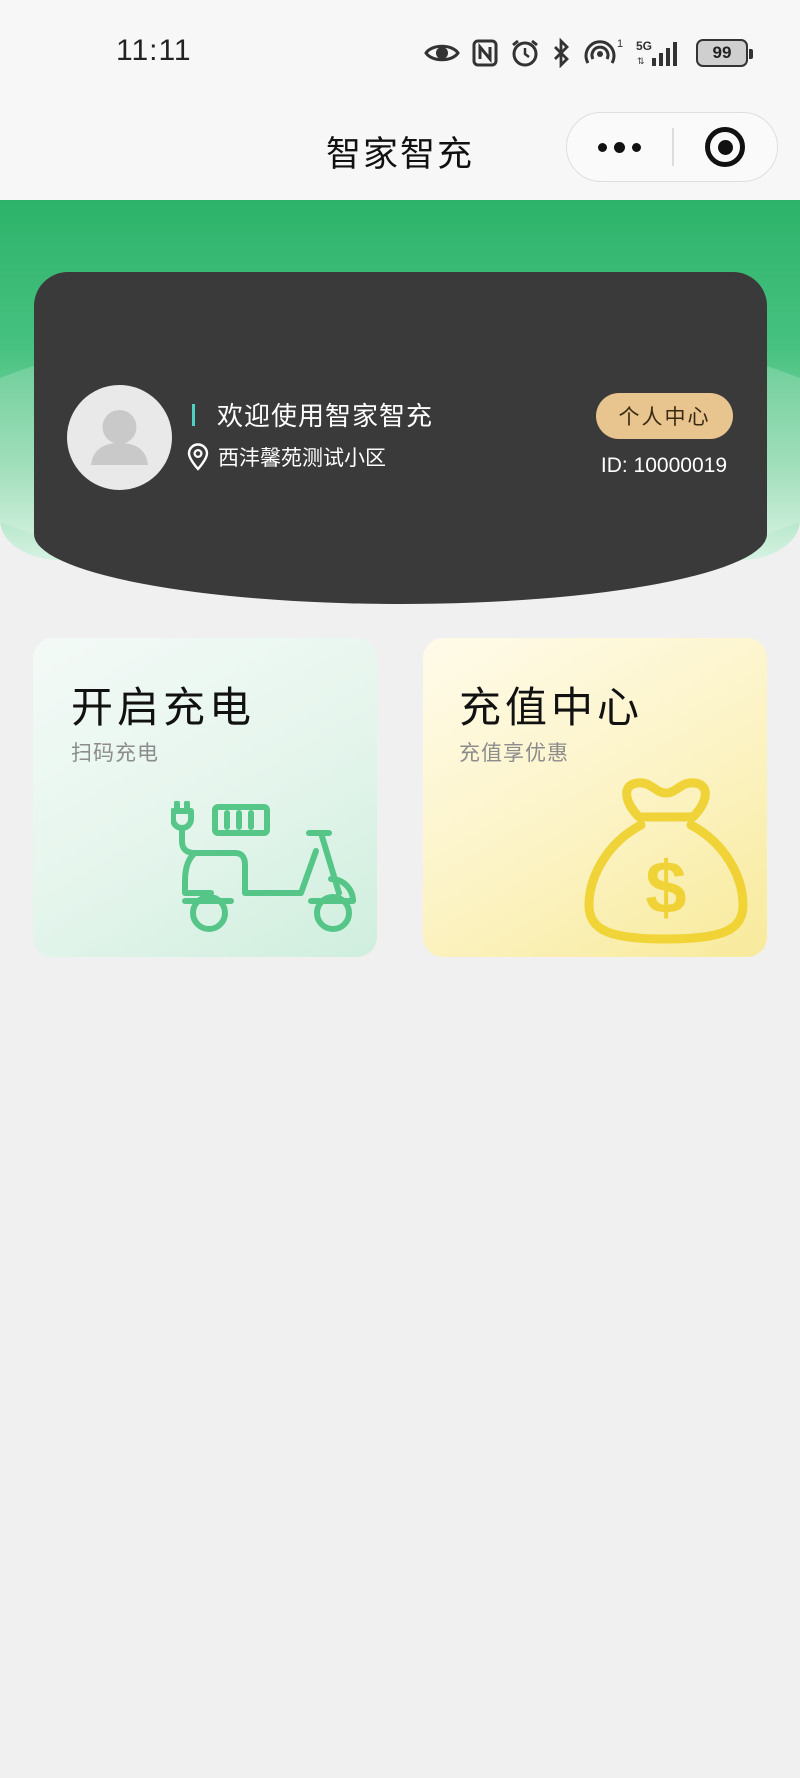 The image size is (800, 1778). I want to click on battery-level: 99, so click(722, 52).